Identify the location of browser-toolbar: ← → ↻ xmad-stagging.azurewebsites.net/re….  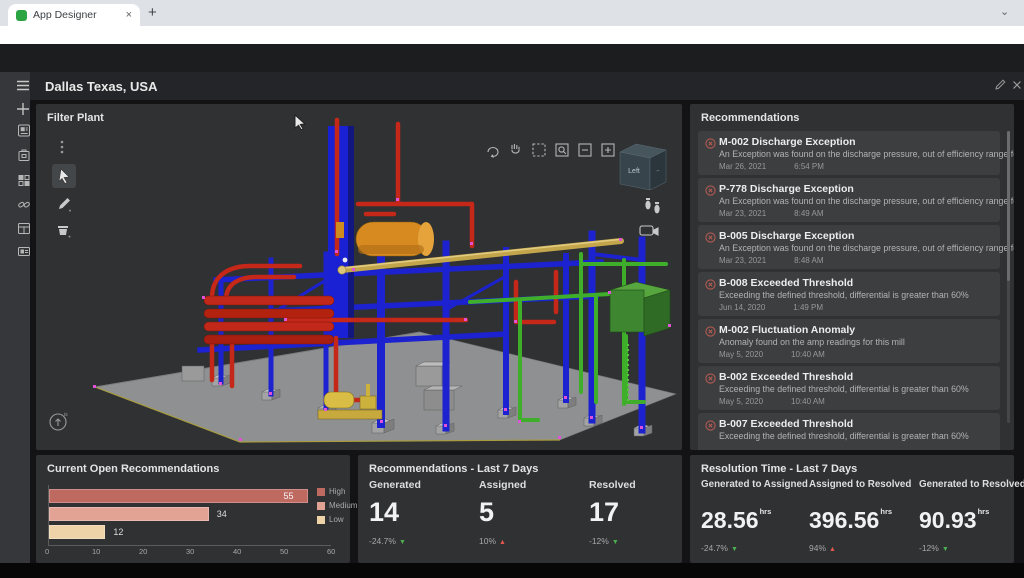
(512, 46).